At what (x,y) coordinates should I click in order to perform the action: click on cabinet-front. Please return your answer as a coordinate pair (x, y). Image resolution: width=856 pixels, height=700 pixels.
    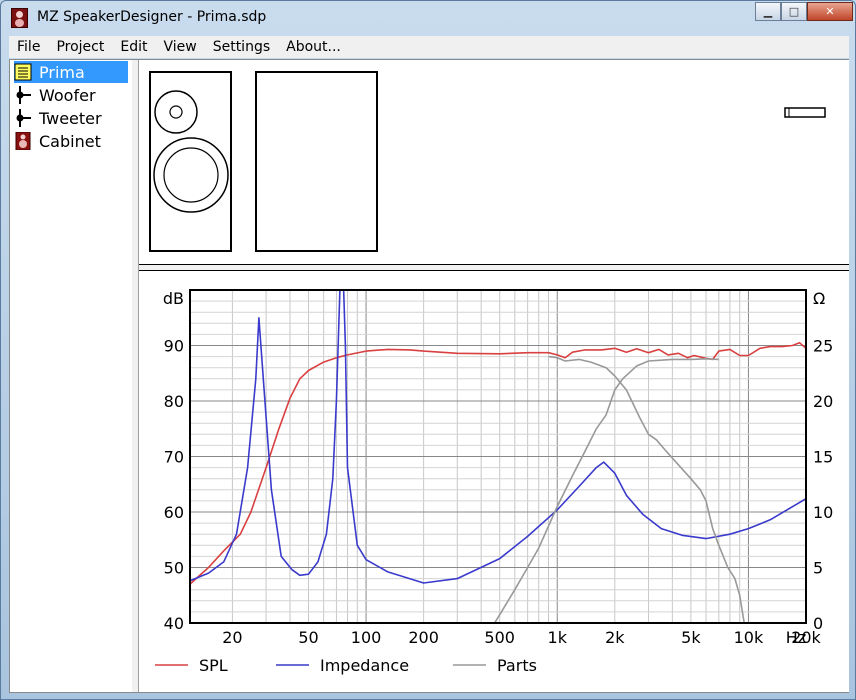
    Looking at the image, I should click on (190, 161).